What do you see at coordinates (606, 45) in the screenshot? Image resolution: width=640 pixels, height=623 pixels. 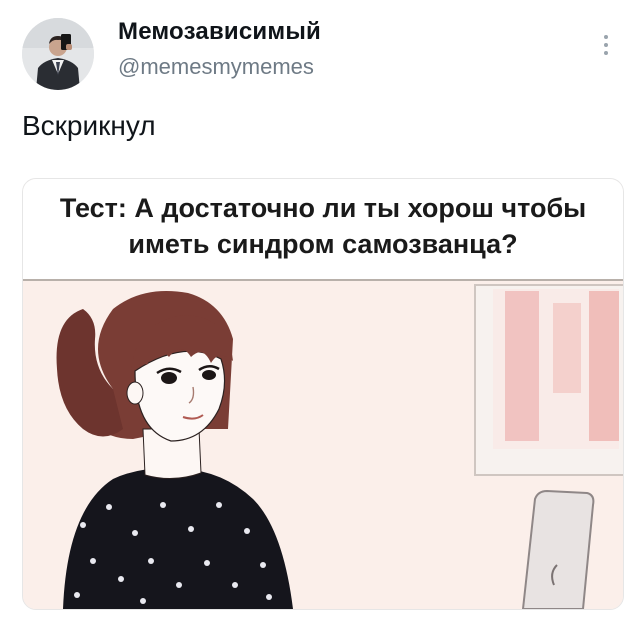 I see `more-vertical-icon` at bounding box center [606, 45].